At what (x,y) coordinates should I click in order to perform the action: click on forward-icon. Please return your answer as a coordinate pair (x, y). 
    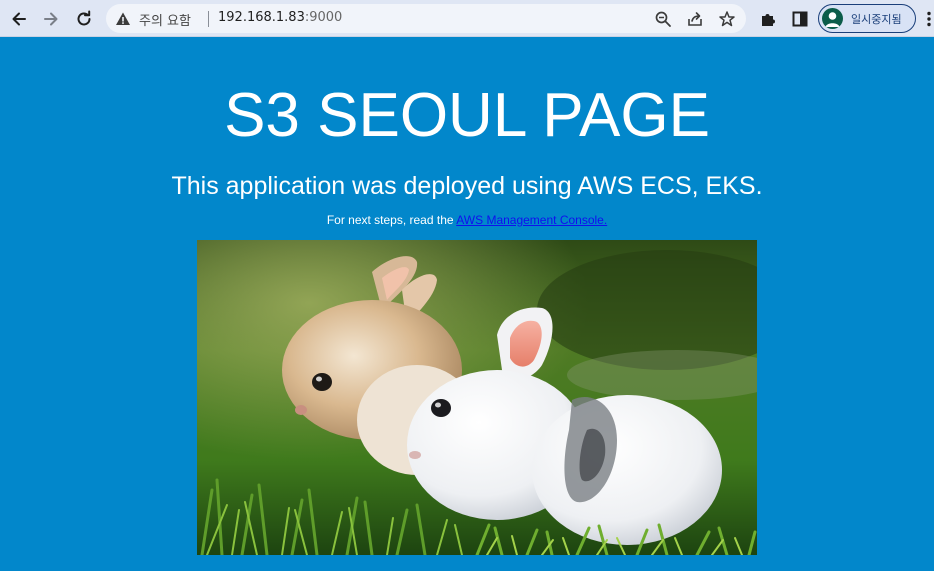
    Looking at the image, I should click on (51, 19).